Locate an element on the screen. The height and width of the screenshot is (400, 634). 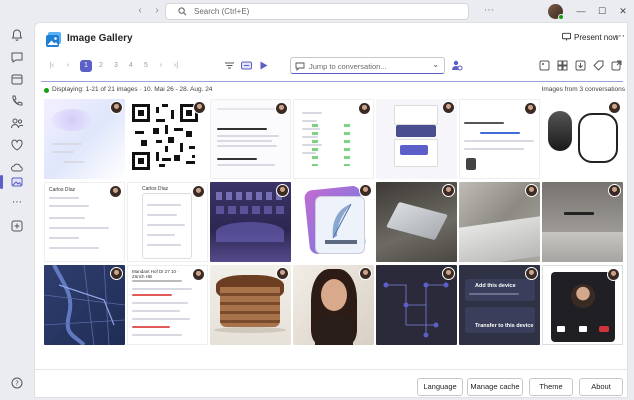
image-thumbnail: Add this device Transfer to this device is located at coordinates (499, 305).